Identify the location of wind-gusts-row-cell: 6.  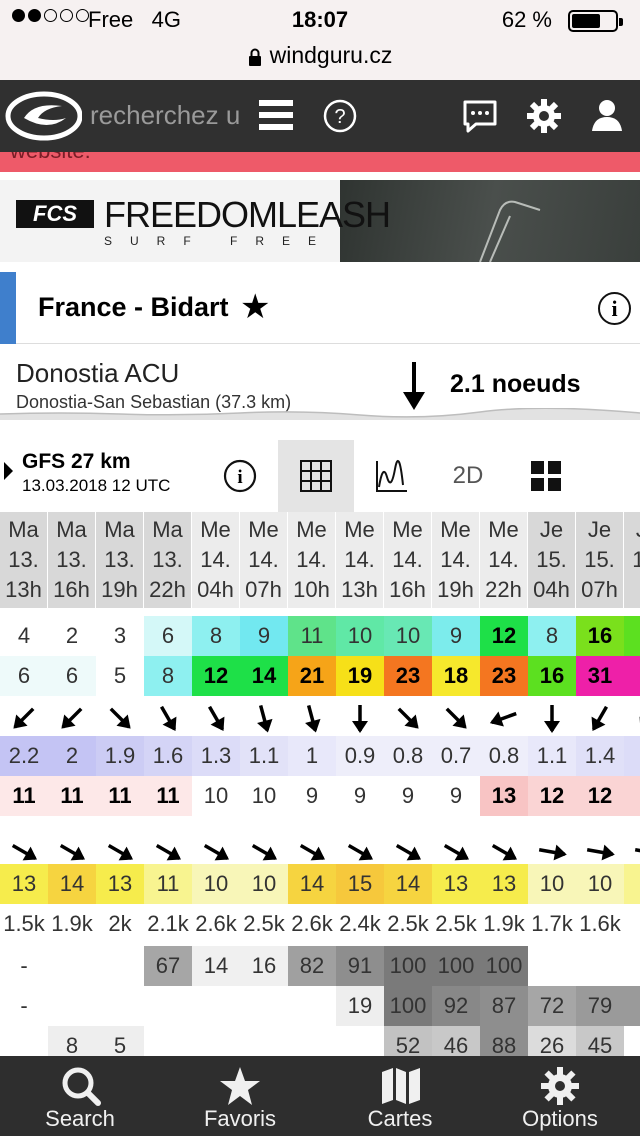
(24, 676).